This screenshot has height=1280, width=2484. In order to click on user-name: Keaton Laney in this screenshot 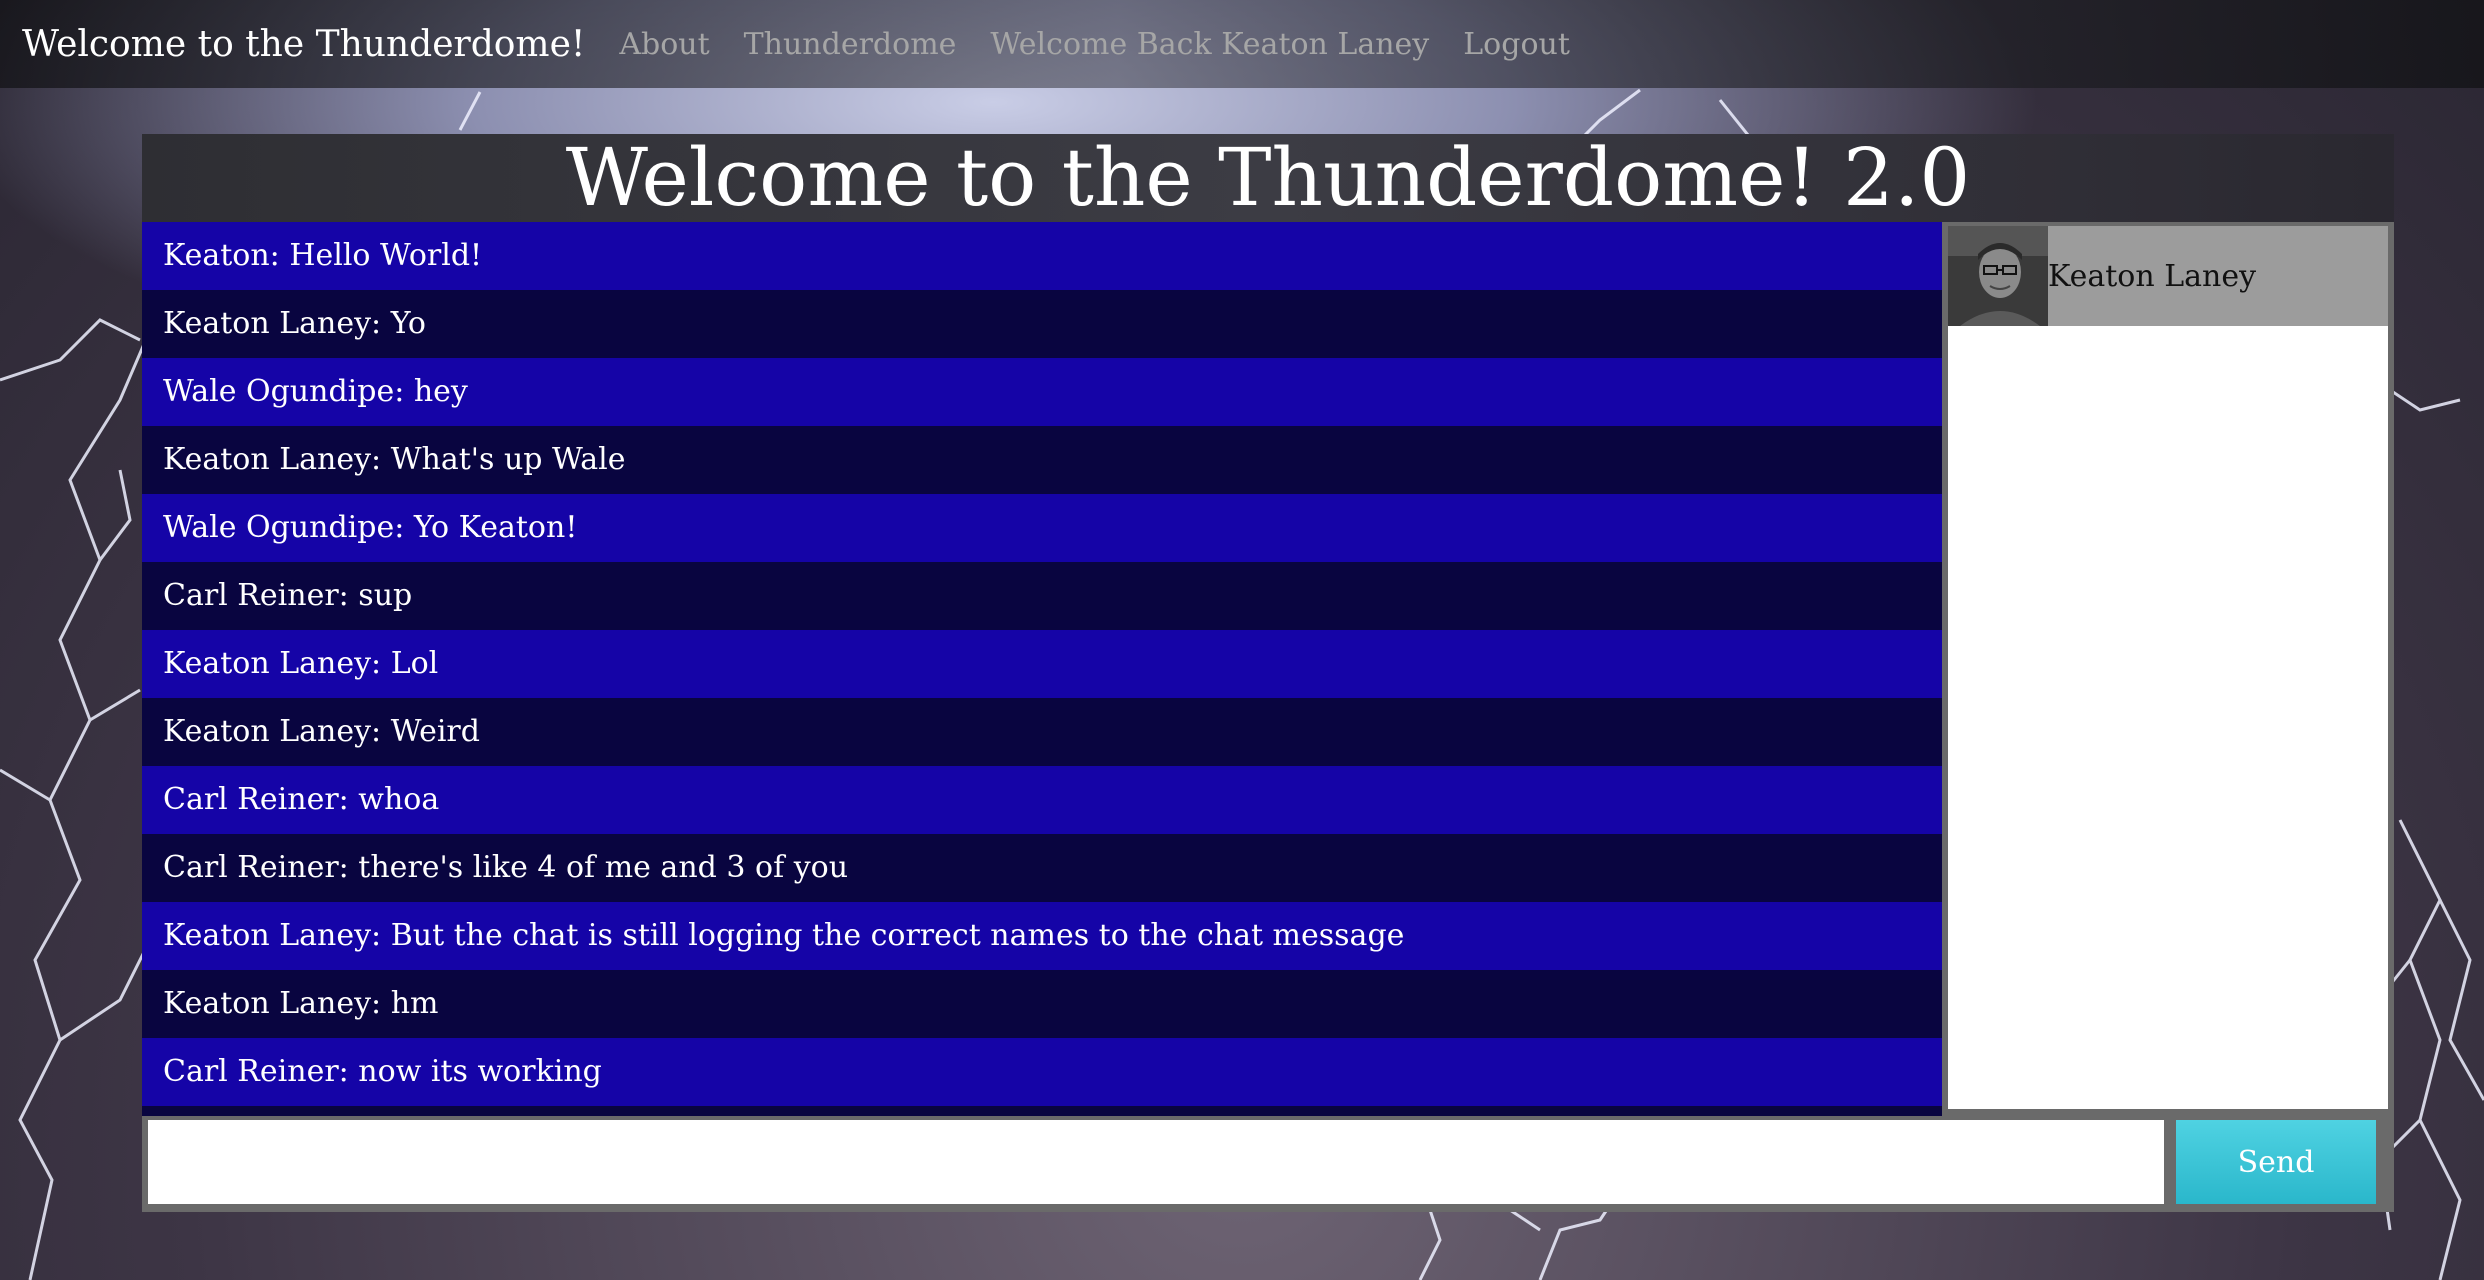, I will do `click(2152, 276)`.